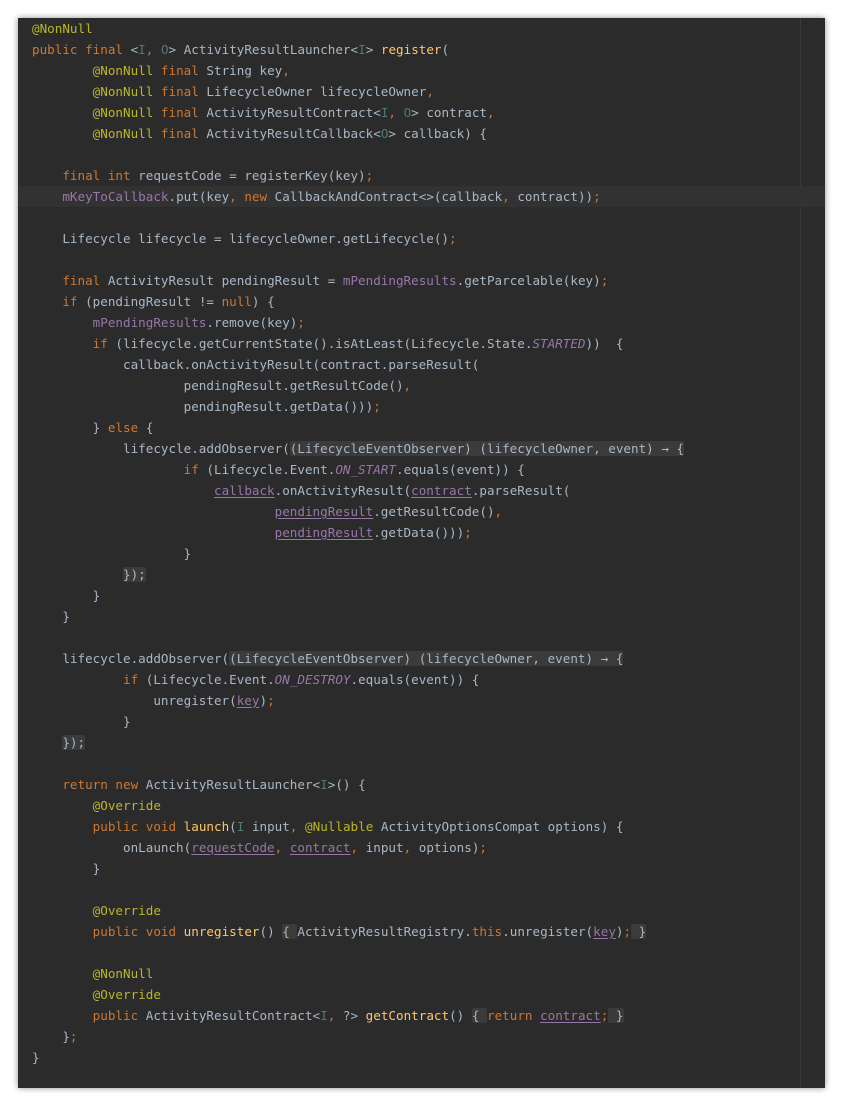 The width and height of the screenshot is (843, 1106). I want to click on code-token: else, so click(126, 427).